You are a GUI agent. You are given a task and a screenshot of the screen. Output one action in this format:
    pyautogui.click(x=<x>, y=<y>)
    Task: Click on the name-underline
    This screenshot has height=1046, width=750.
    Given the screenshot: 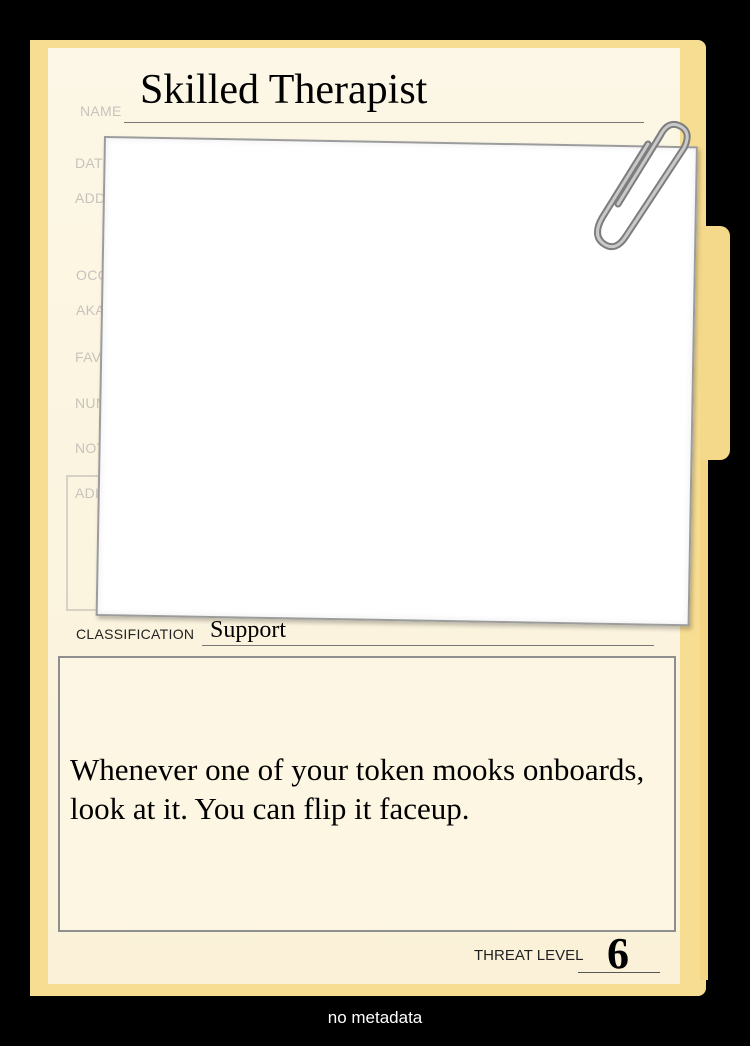 What is the action you would take?
    pyautogui.click(x=384, y=122)
    